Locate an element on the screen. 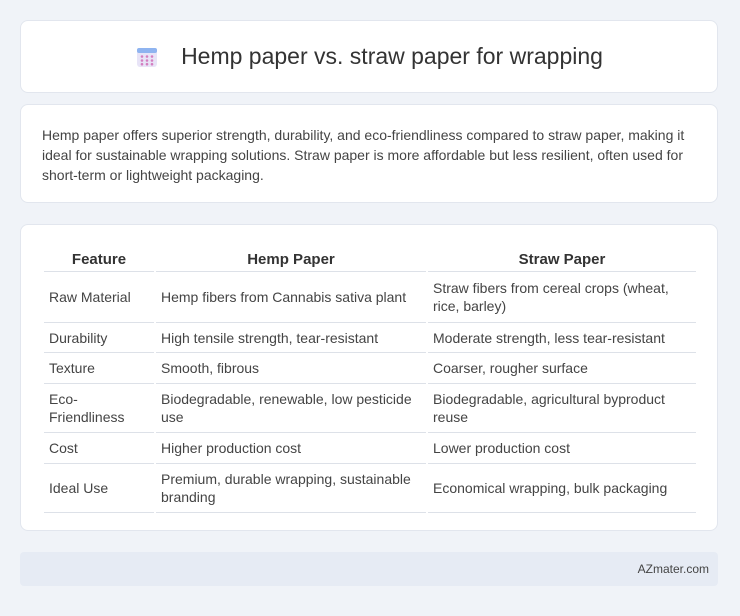 This screenshot has width=740, height=616. page-title: Hemp paper vs. straw paper for wrapping is located at coordinates (392, 56).